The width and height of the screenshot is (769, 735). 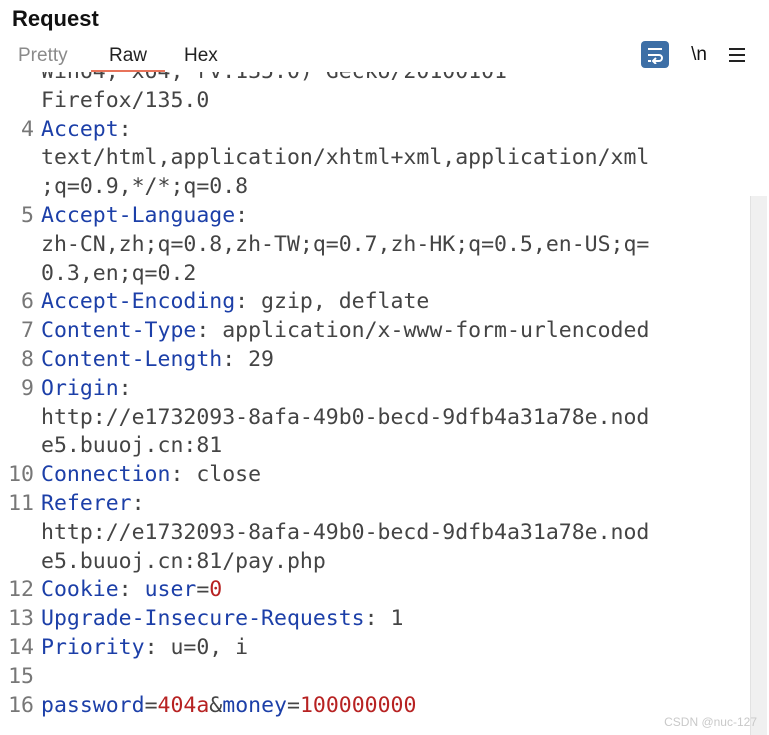 I want to click on editor-line: 6 Accept-Encoding: gzip, deflate, so click(x=375, y=302).